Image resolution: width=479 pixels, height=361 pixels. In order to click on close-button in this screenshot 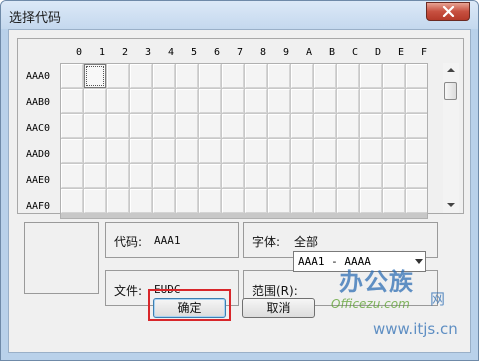, I will do `click(448, 11)`.